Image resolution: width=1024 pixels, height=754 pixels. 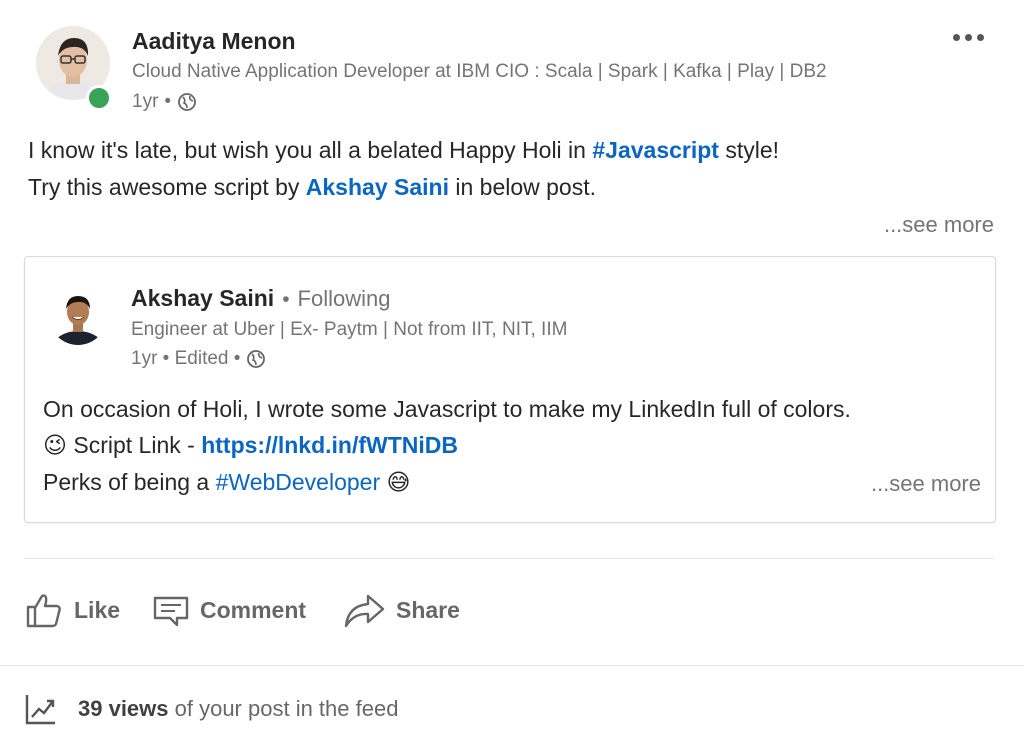 What do you see at coordinates (202, 298) in the screenshot?
I see `shared-author-name: Akshay Saini` at bounding box center [202, 298].